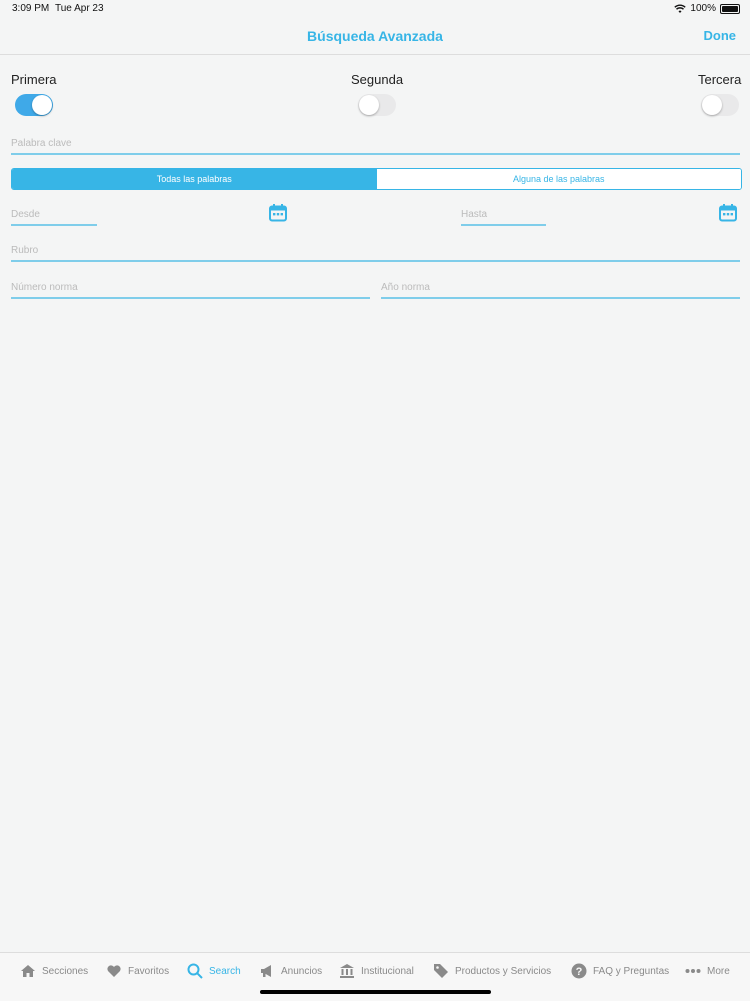 The width and height of the screenshot is (750, 1001). Describe the element at coordinates (28, 971) in the screenshot. I see `home-icon` at that location.